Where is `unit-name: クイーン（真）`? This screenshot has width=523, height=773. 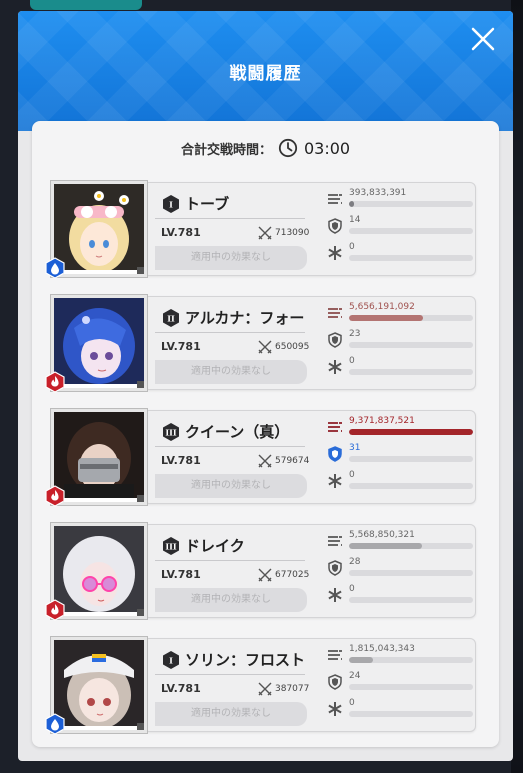 unit-name: クイーン（真） is located at coordinates (237, 432).